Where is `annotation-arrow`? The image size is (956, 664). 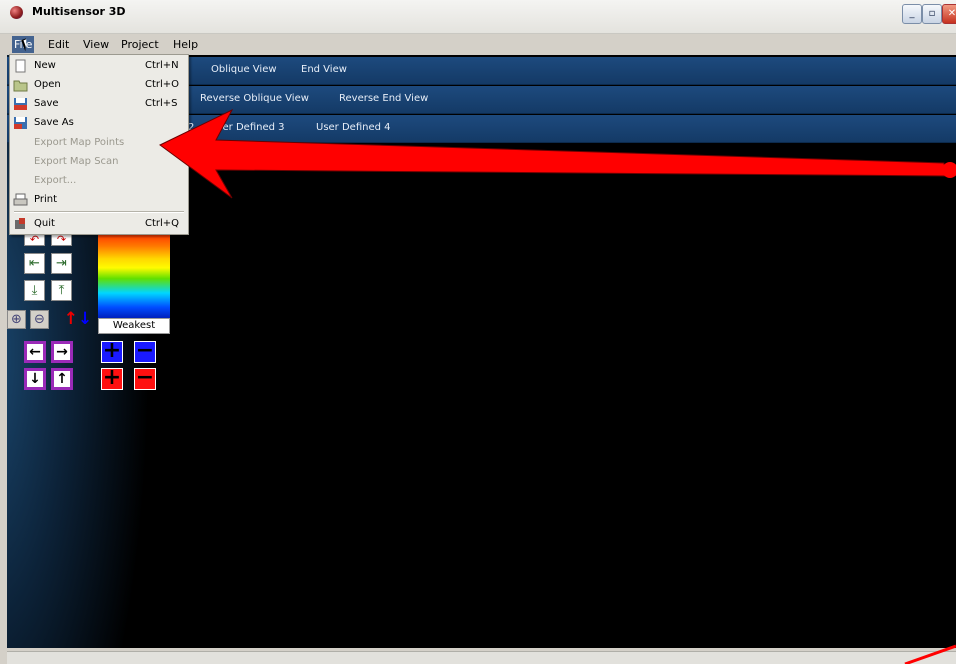
annotation-arrow is located at coordinates (553, 153).